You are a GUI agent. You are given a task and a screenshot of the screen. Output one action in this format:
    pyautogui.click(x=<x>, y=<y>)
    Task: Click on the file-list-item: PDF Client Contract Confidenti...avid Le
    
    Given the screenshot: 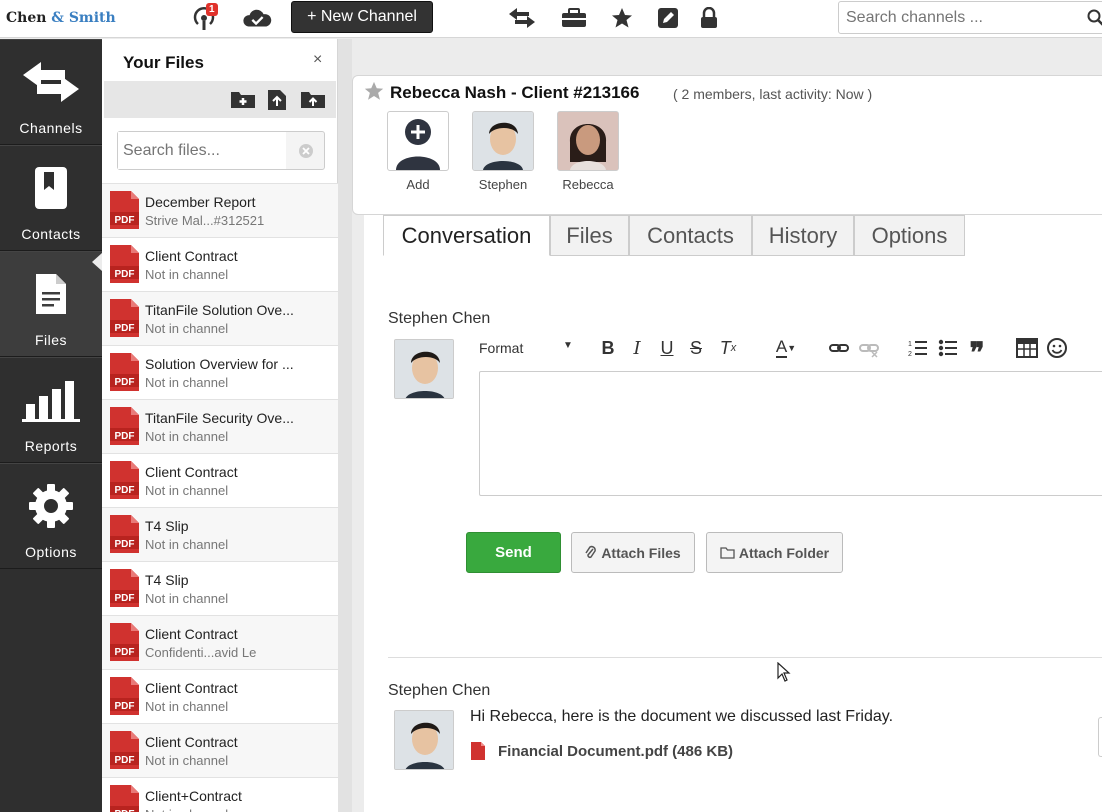 What is the action you would take?
    pyautogui.click(x=220, y=642)
    